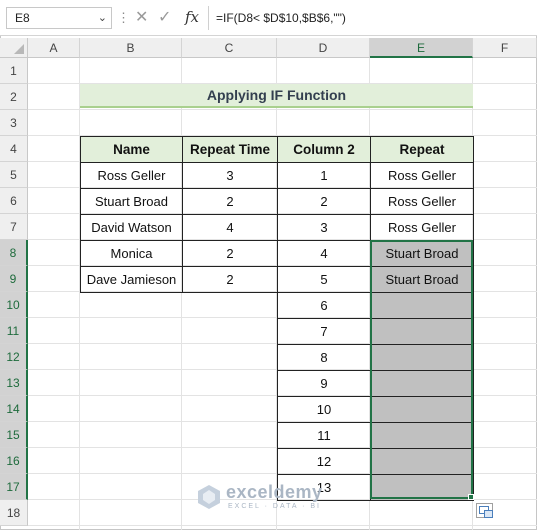 The height and width of the screenshot is (530, 537). Describe the element at coordinates (14, 435) in the screenshot. I see `row-header-15: 15` at that location.